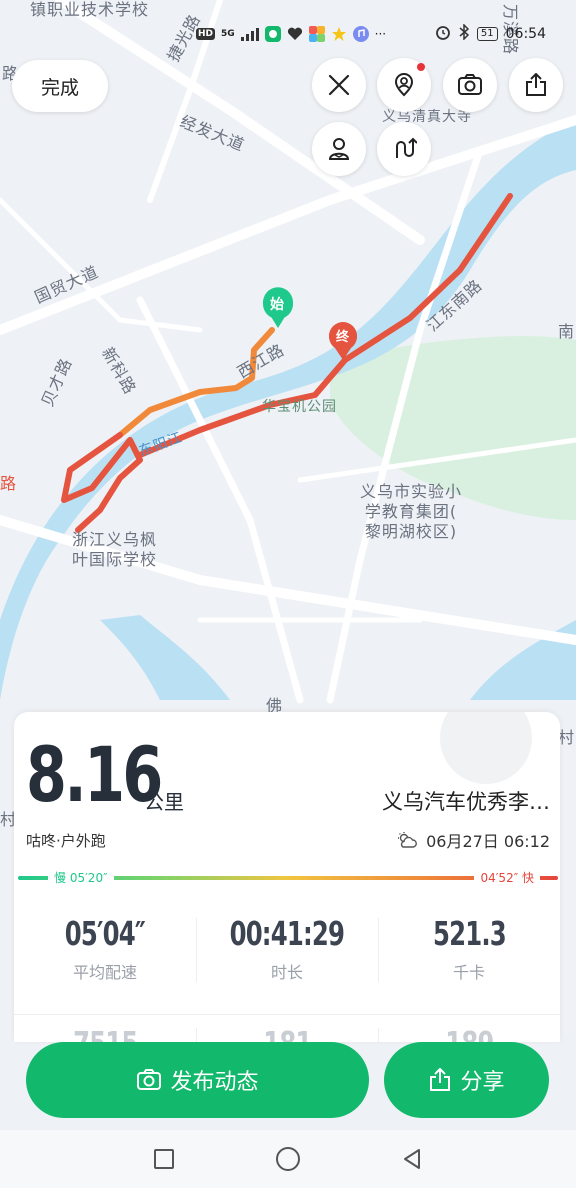 The height and width of the screenshot is (1188, 576). What do you see at coordinates (60, 86) in the screenshot?
I see `done-button: 完成` at bounding box center [60, 86].